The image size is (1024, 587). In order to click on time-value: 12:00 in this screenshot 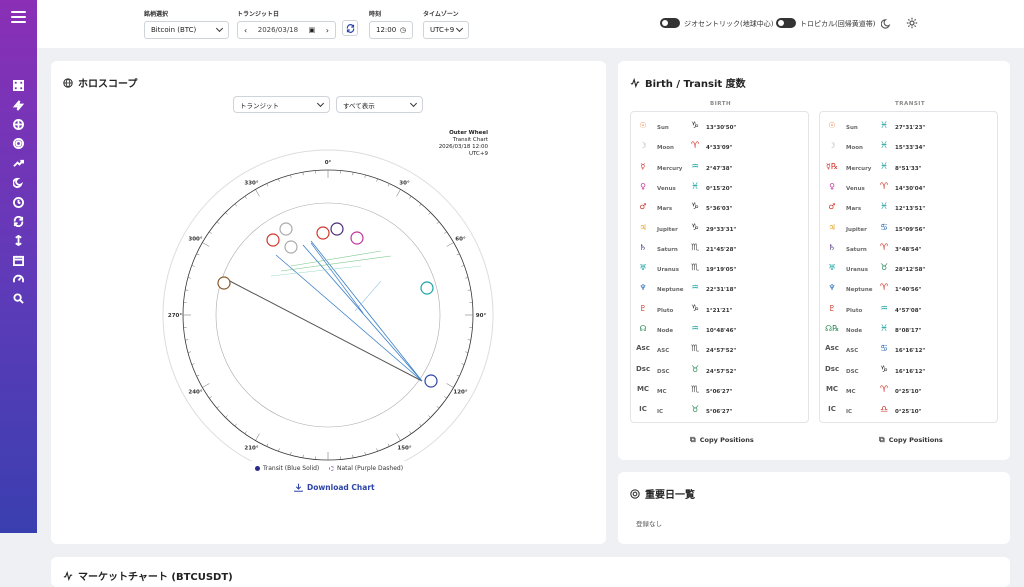, I will do `click(386, 30)`.